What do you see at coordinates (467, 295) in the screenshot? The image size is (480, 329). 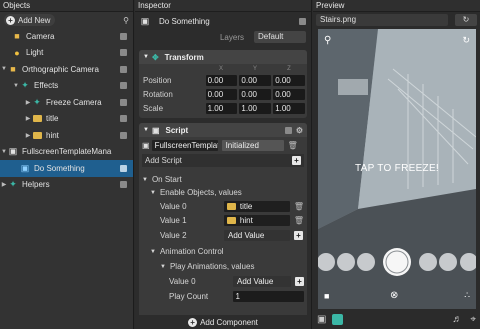 I see `stories-icon: ∴` at bounding box center [467, 295].